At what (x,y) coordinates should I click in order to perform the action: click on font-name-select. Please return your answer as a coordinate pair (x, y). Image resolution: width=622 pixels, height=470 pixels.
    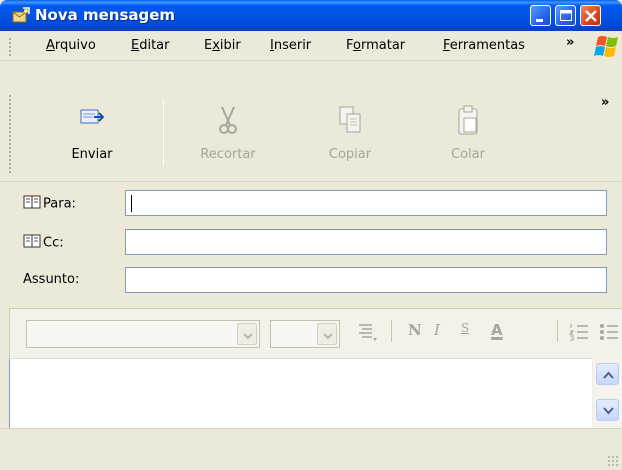
    Looking at the image, I should click on (143, 334).